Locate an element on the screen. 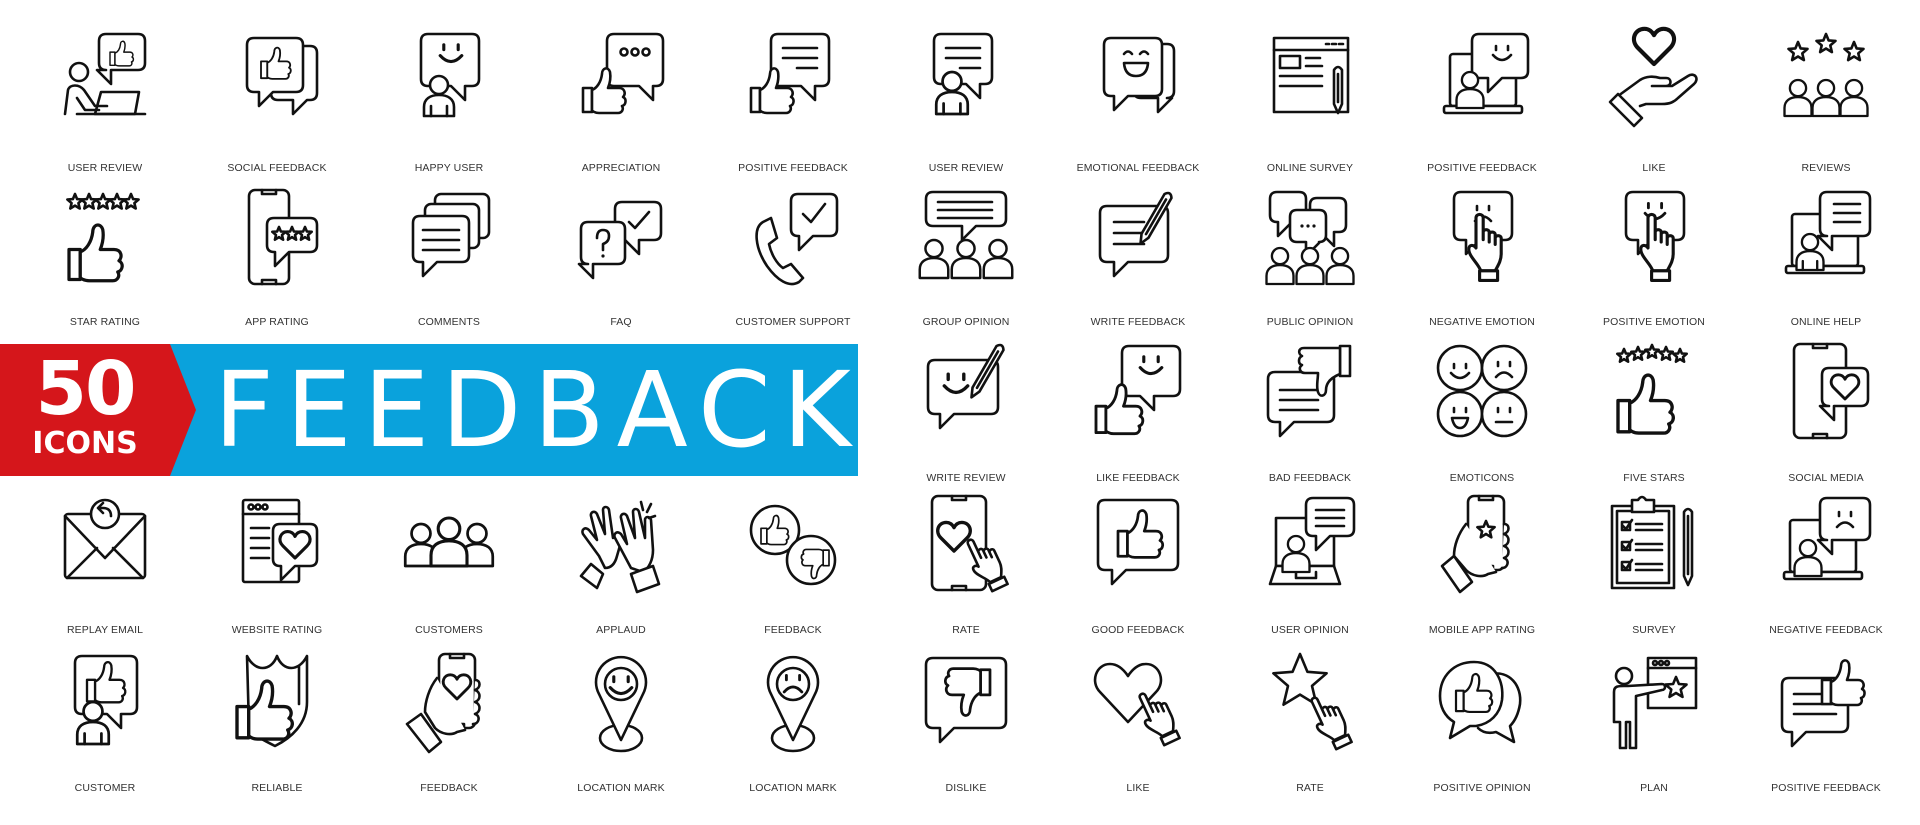 This screenshot has height=825, width=1920. finger-sad-bubble-icon is located at coordinates (1483, 236).